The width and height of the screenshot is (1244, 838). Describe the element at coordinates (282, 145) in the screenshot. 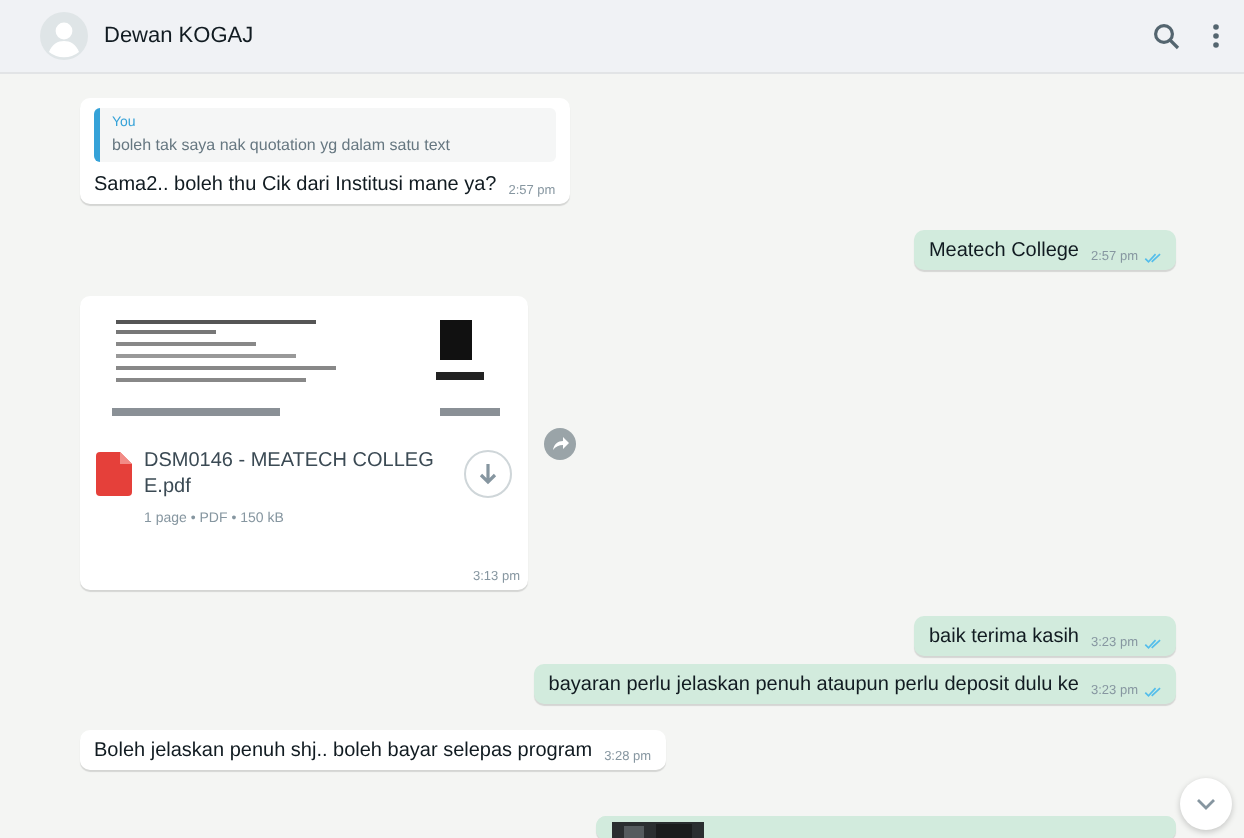

I see `quote-text: boleh tak saya nak quotation yg dalam satu text` at that location.